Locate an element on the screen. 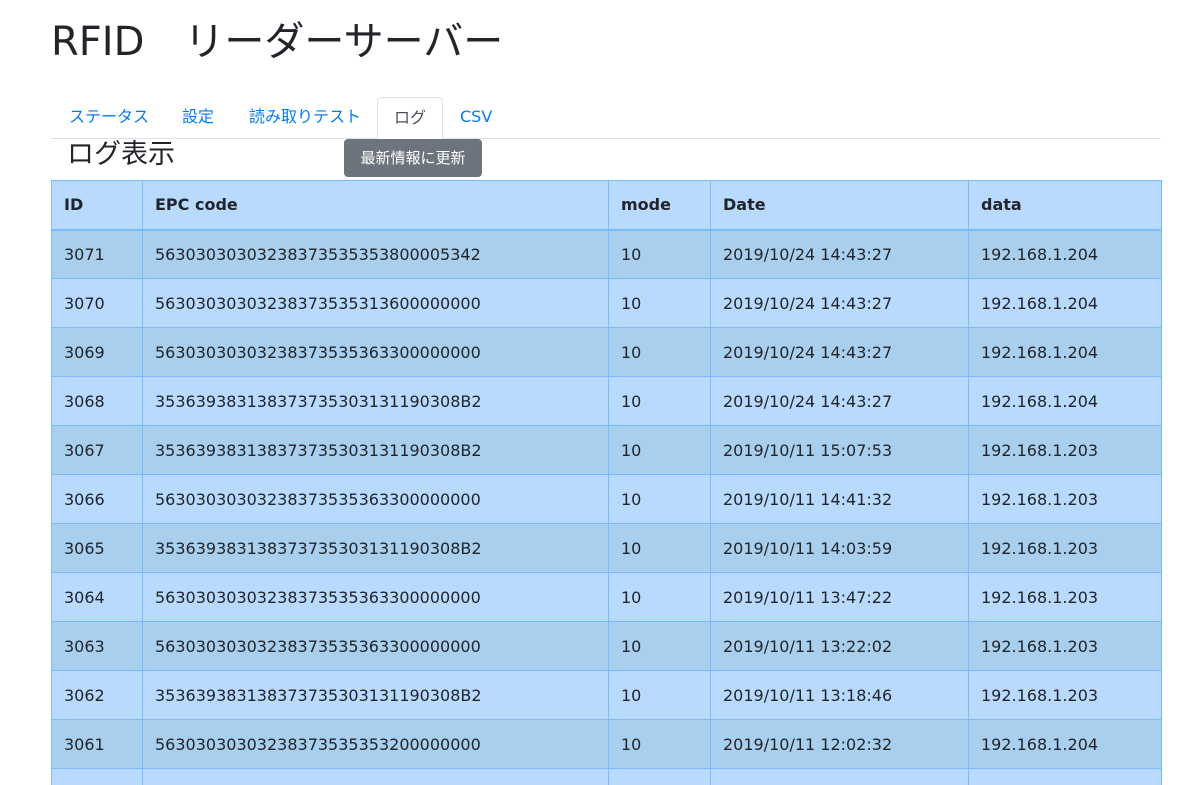 The height and width of the screenshot is (785, 1203). cell-id: 3064 is located at coordinates (97, 597).